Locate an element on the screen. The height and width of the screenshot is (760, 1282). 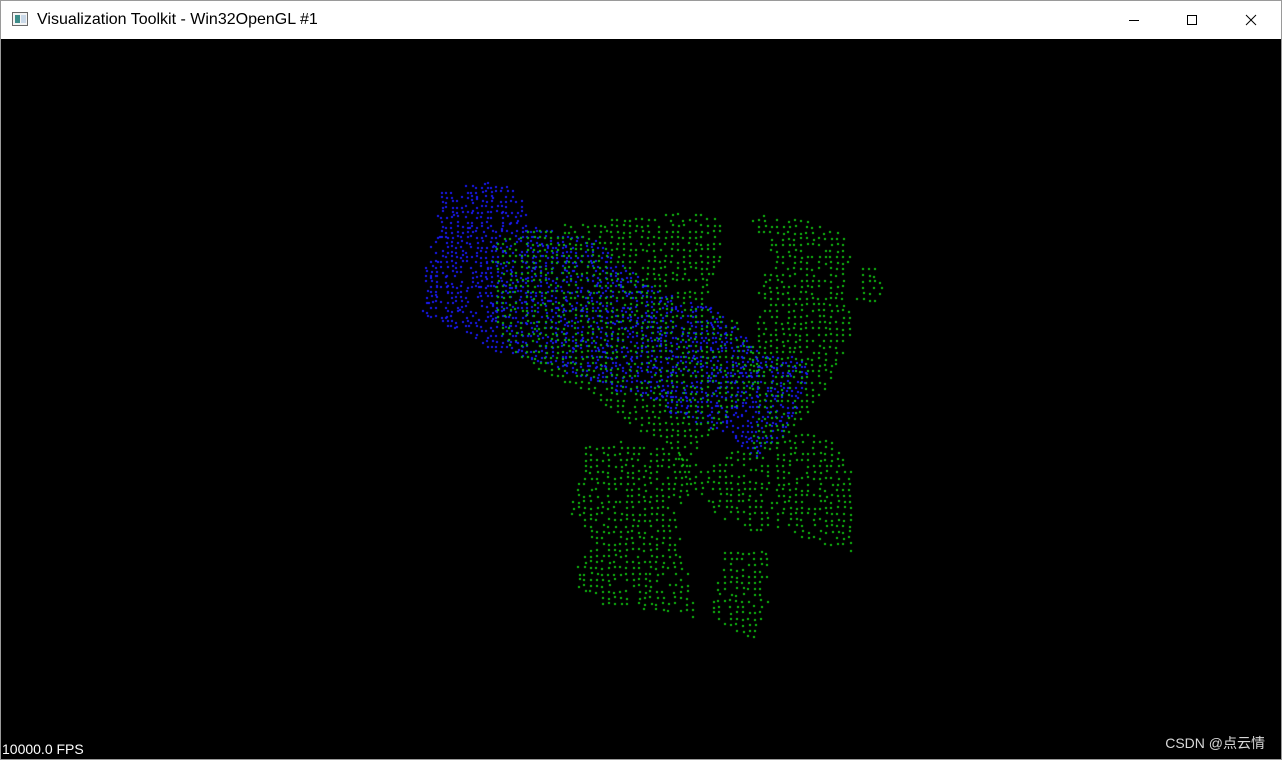
maximize-icon is located at coordinates (1192, 20).